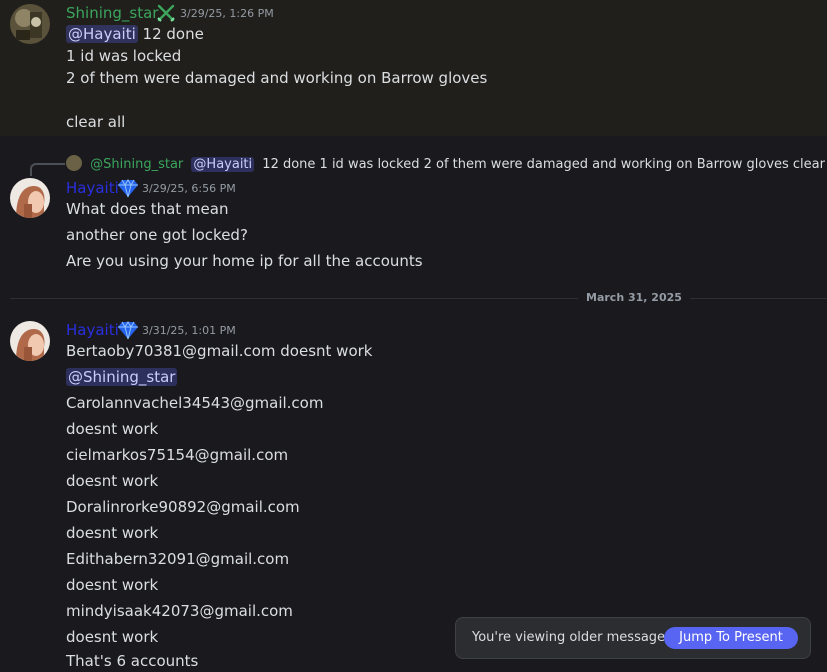  I want to click on message-line: cielmarkos75154@gmail.com, so click(177, 455).